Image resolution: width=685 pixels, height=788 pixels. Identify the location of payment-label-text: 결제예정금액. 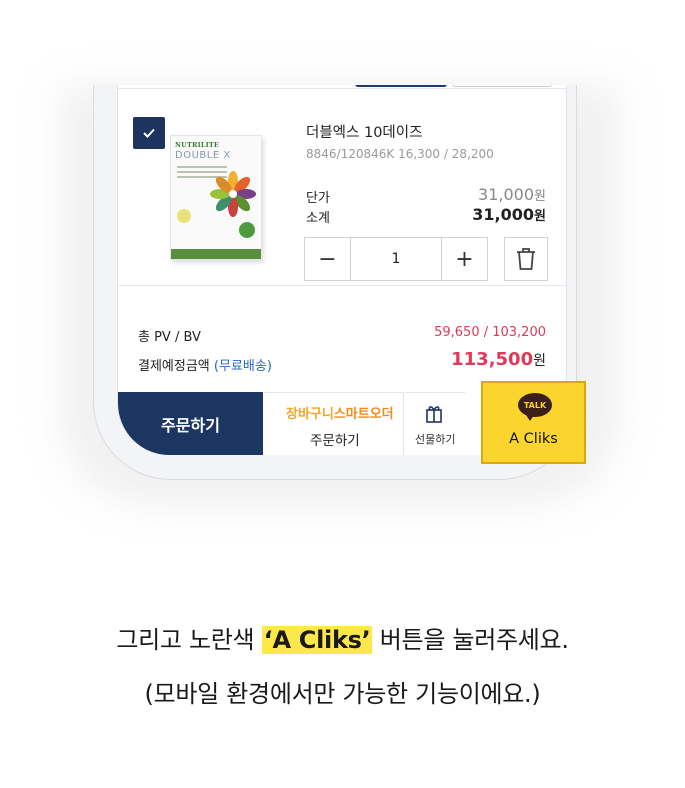
(174, 366).